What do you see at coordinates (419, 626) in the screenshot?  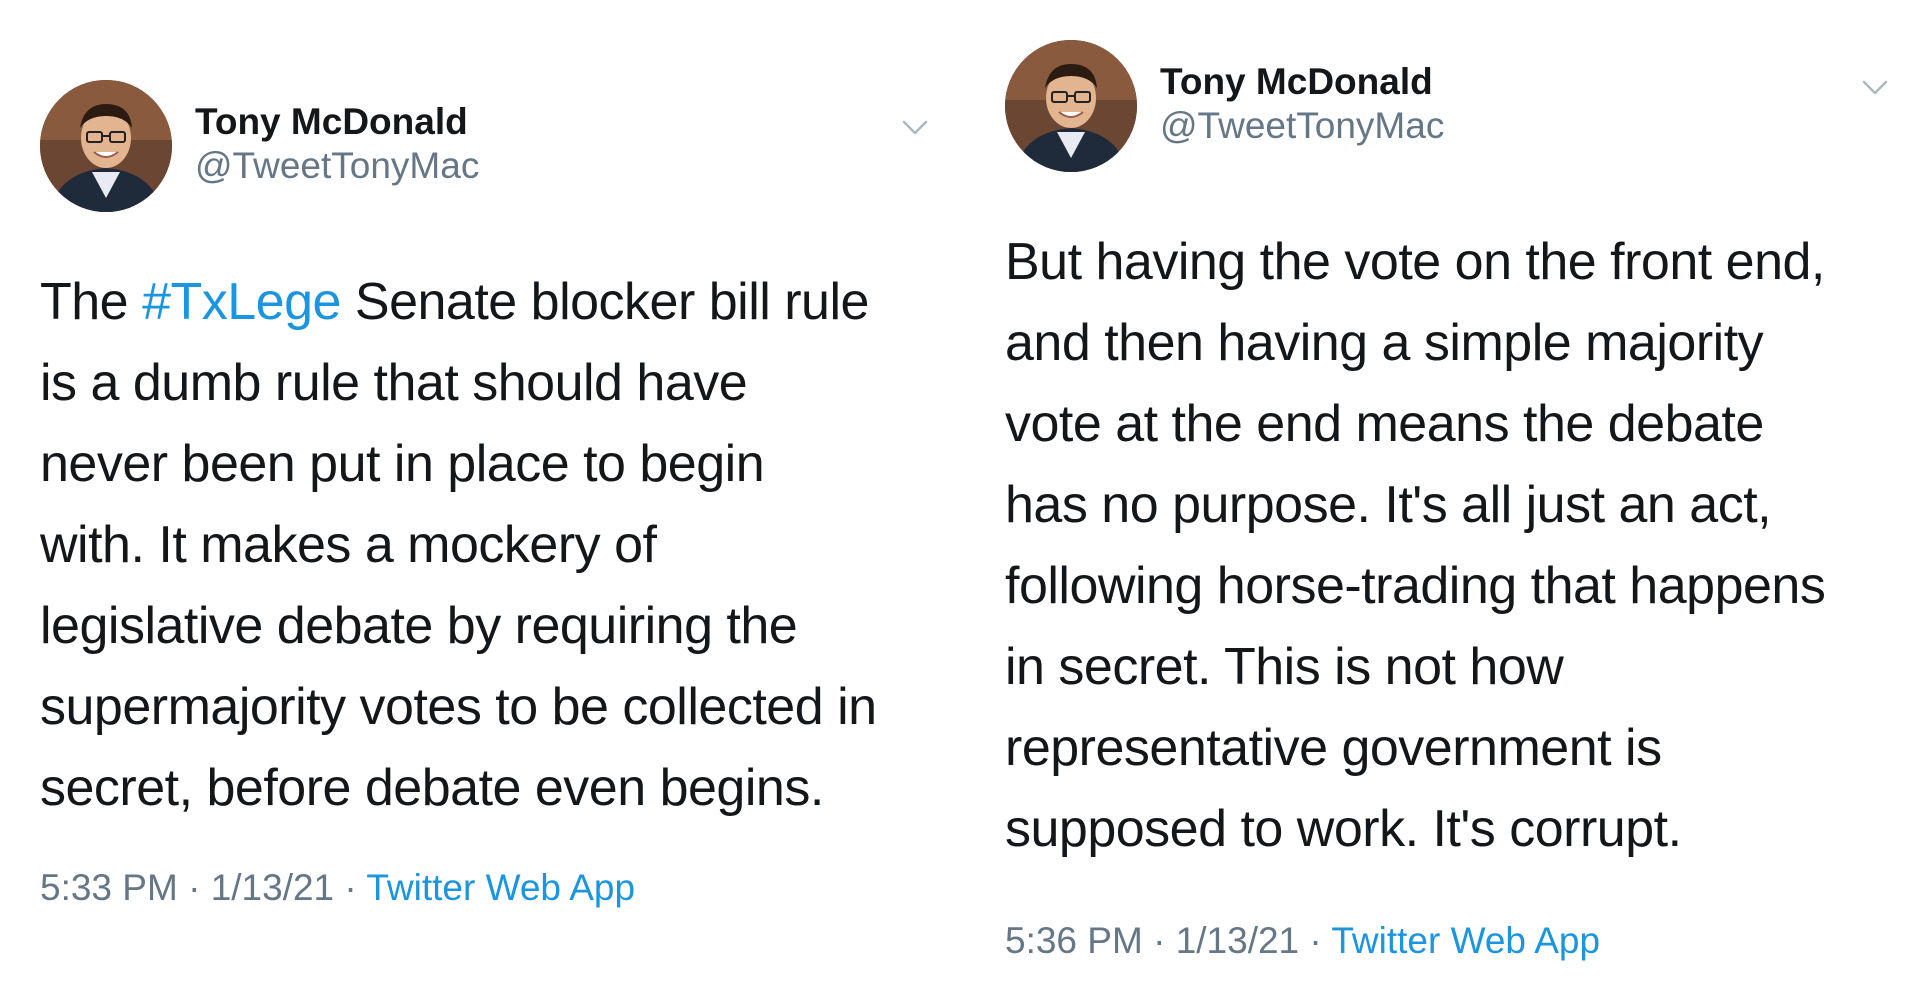 I see `tweet-text-line: legislative debate by requiring the` at bounding box center [419, 626].